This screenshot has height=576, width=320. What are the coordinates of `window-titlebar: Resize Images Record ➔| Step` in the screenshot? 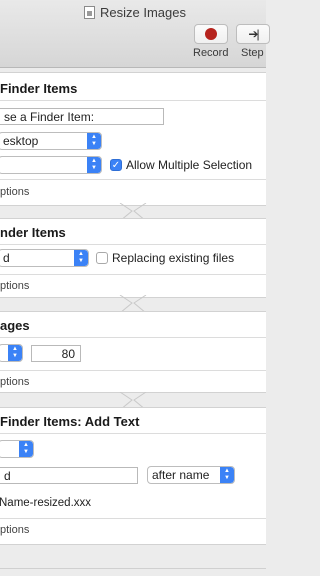 It's located at (135, 34).